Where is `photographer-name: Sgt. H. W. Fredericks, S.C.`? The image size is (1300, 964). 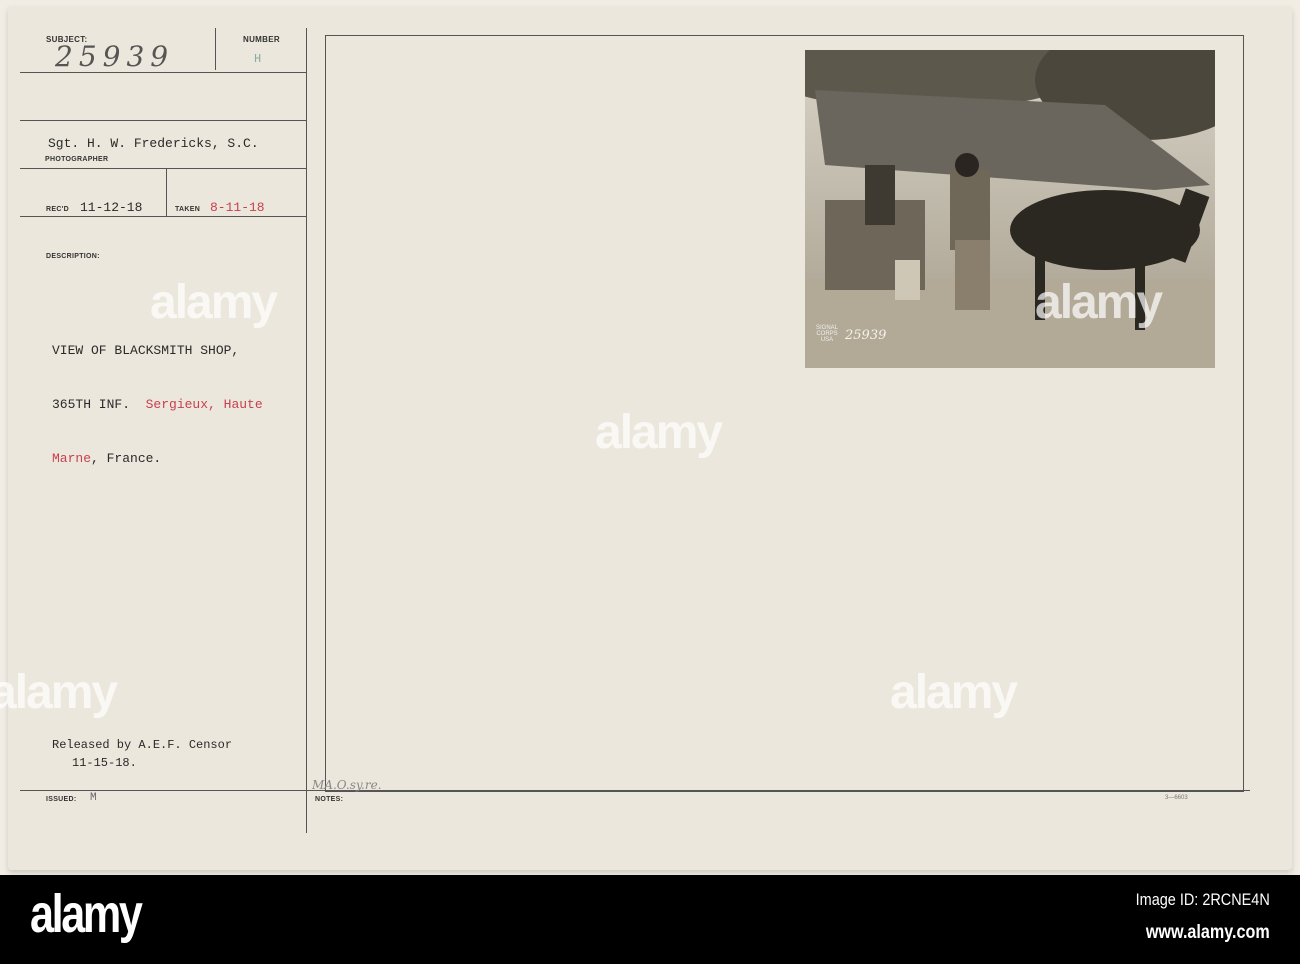
photographer-name: Sgt. H. W. Fredericks, S.C. is located at coordinates (153, 143).